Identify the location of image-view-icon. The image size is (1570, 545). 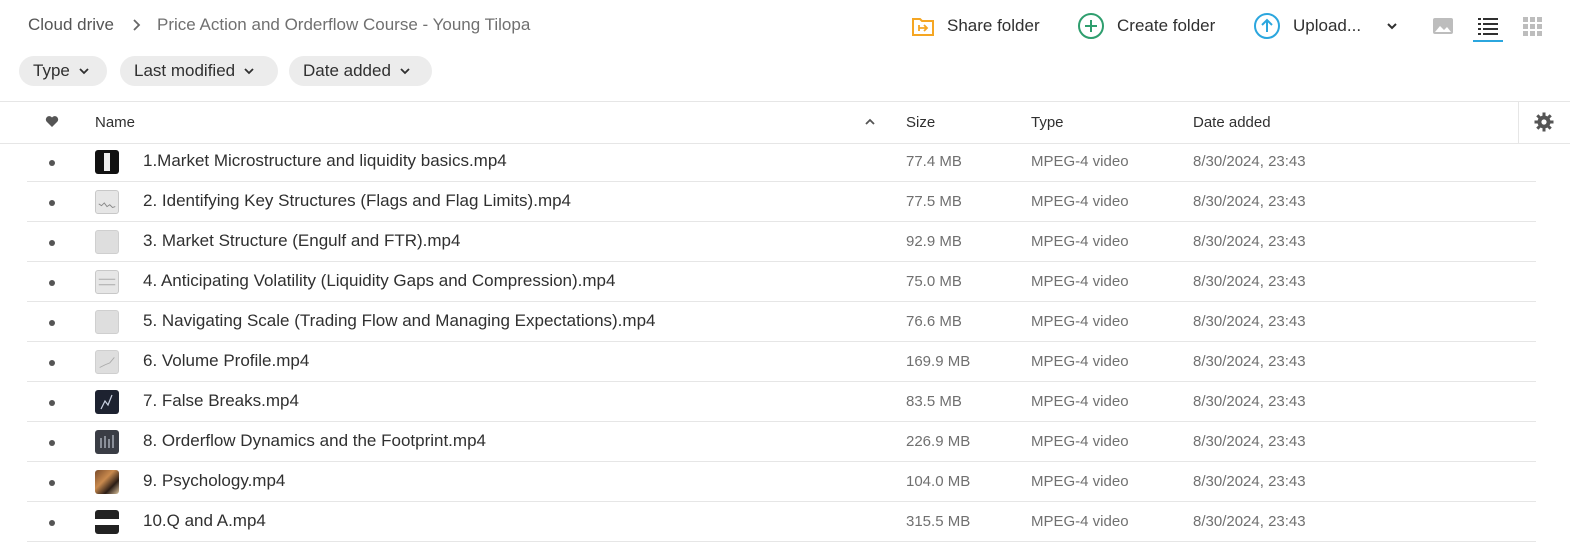
(1443, 26).